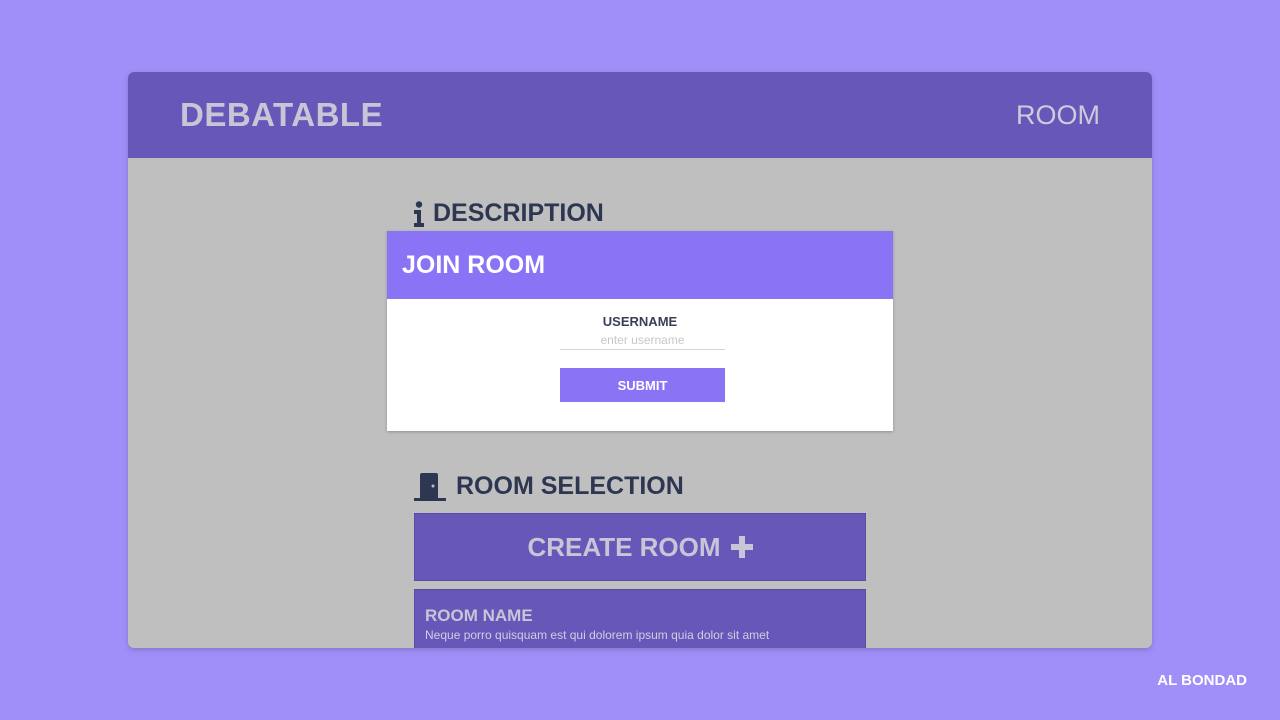 This screenshot has width=1280, height=720. Describe the element at coordinates (430, 486) in the screenshot. I see `door-icon` at that location.